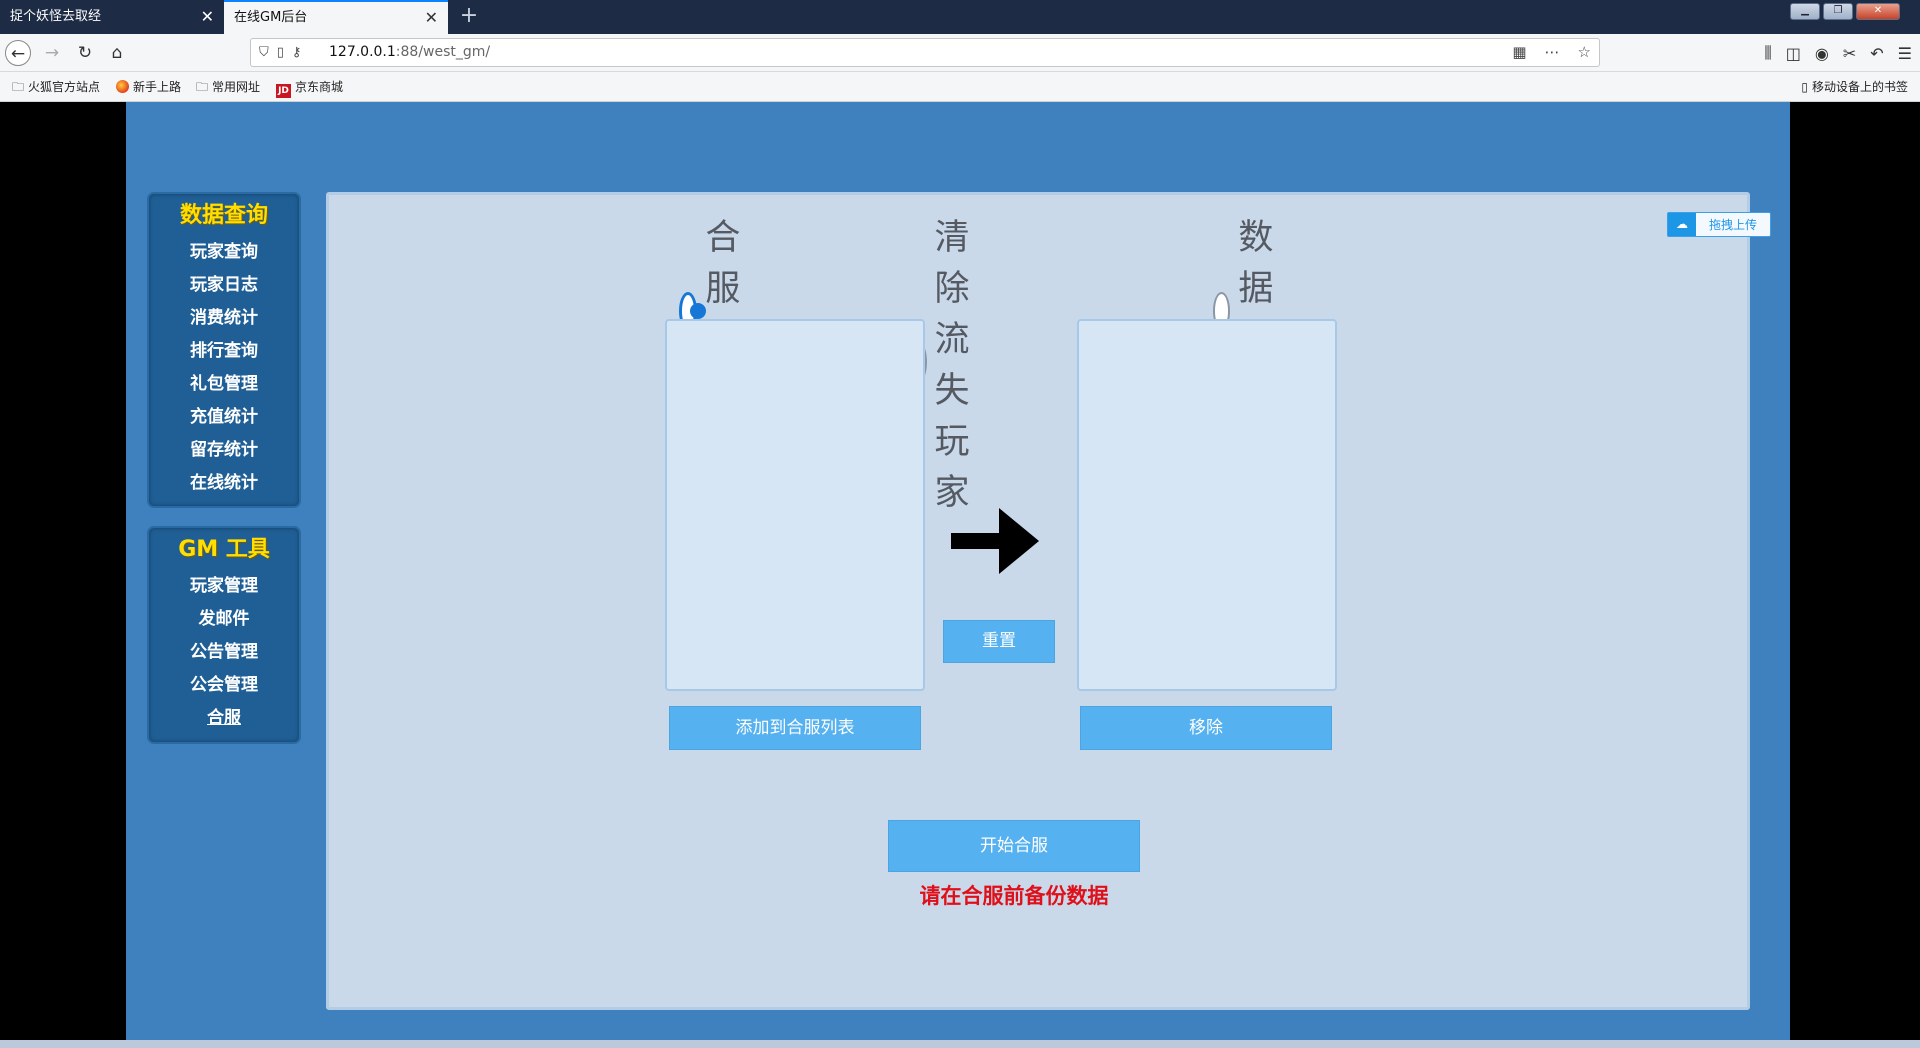 This screenshot has height=1048, width=1920. I want to click on remove-button: 移除, so click(1206, 728).